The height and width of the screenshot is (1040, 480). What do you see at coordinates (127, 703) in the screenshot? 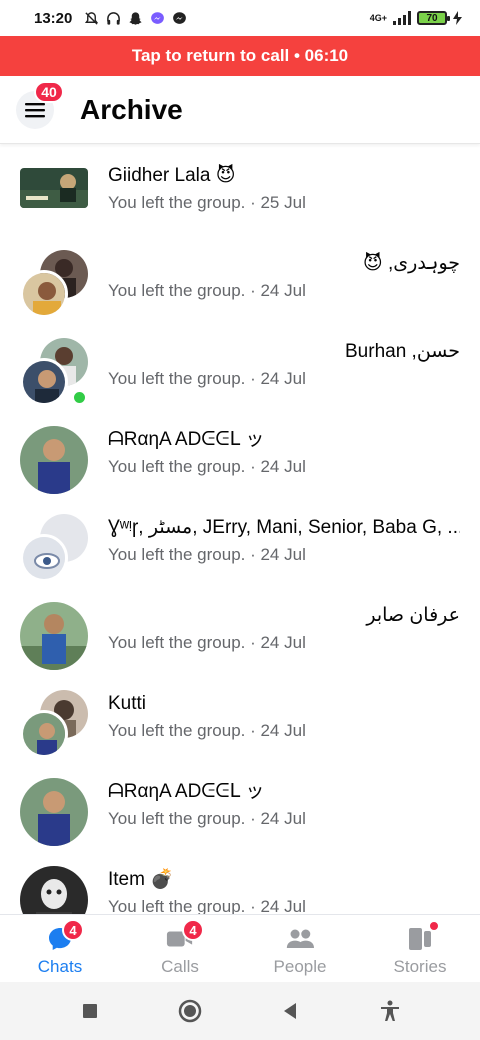
I see `chat-name: Kutti` at bounding box center [127, 703].